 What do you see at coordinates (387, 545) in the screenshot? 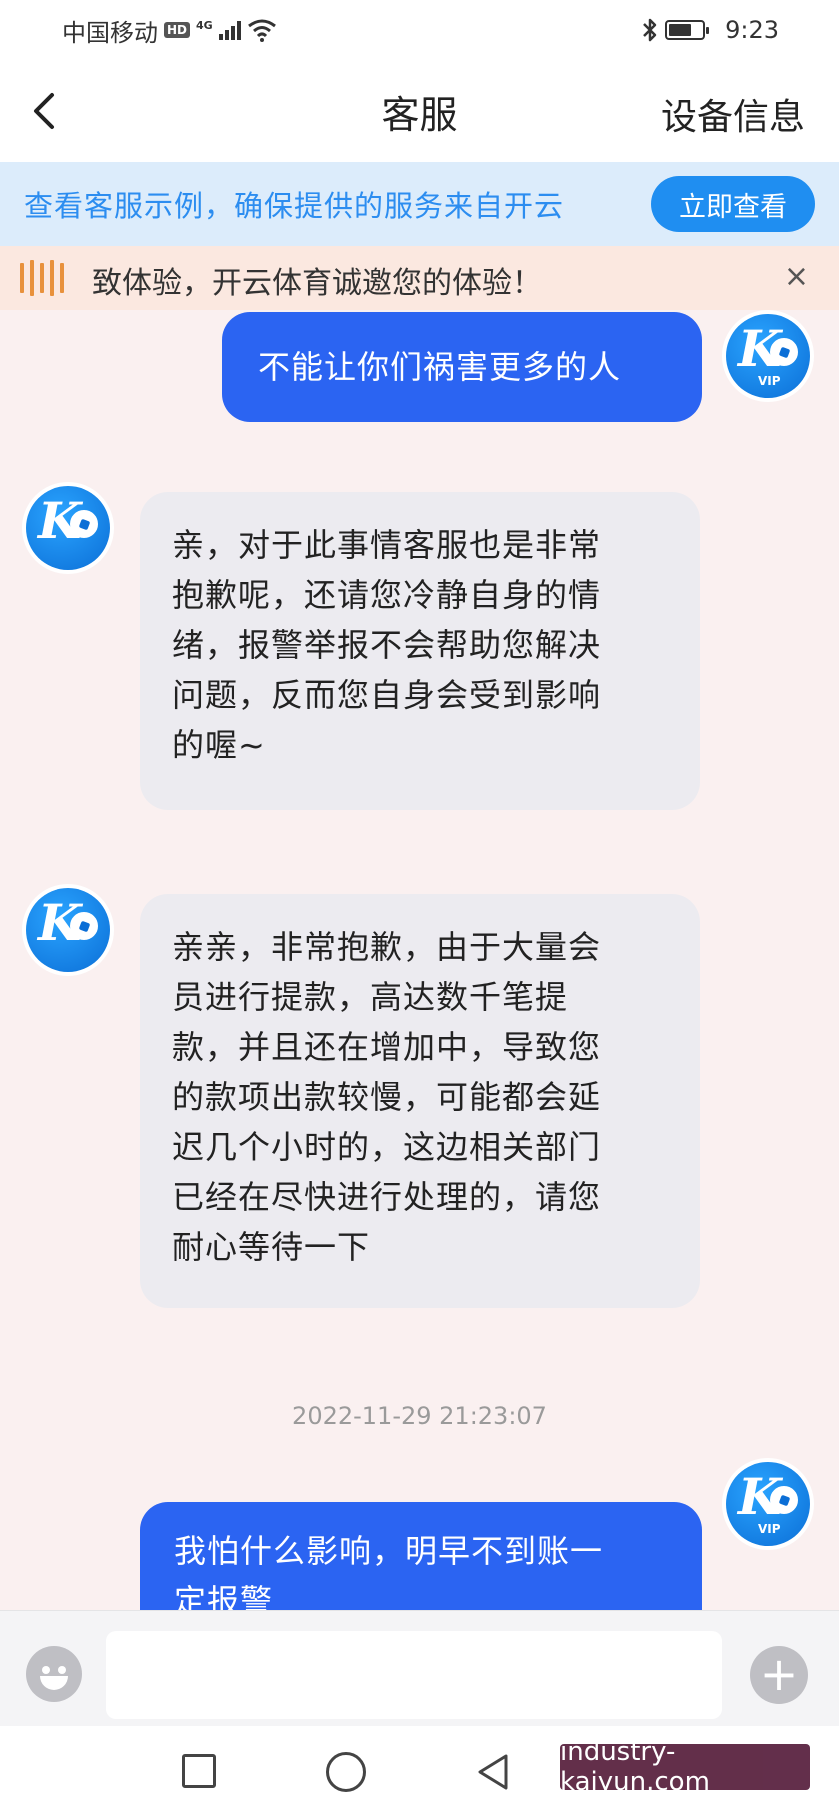
I see `message-line: 亲，对于此事情客服也是非常` at bounding box center [387, 545].